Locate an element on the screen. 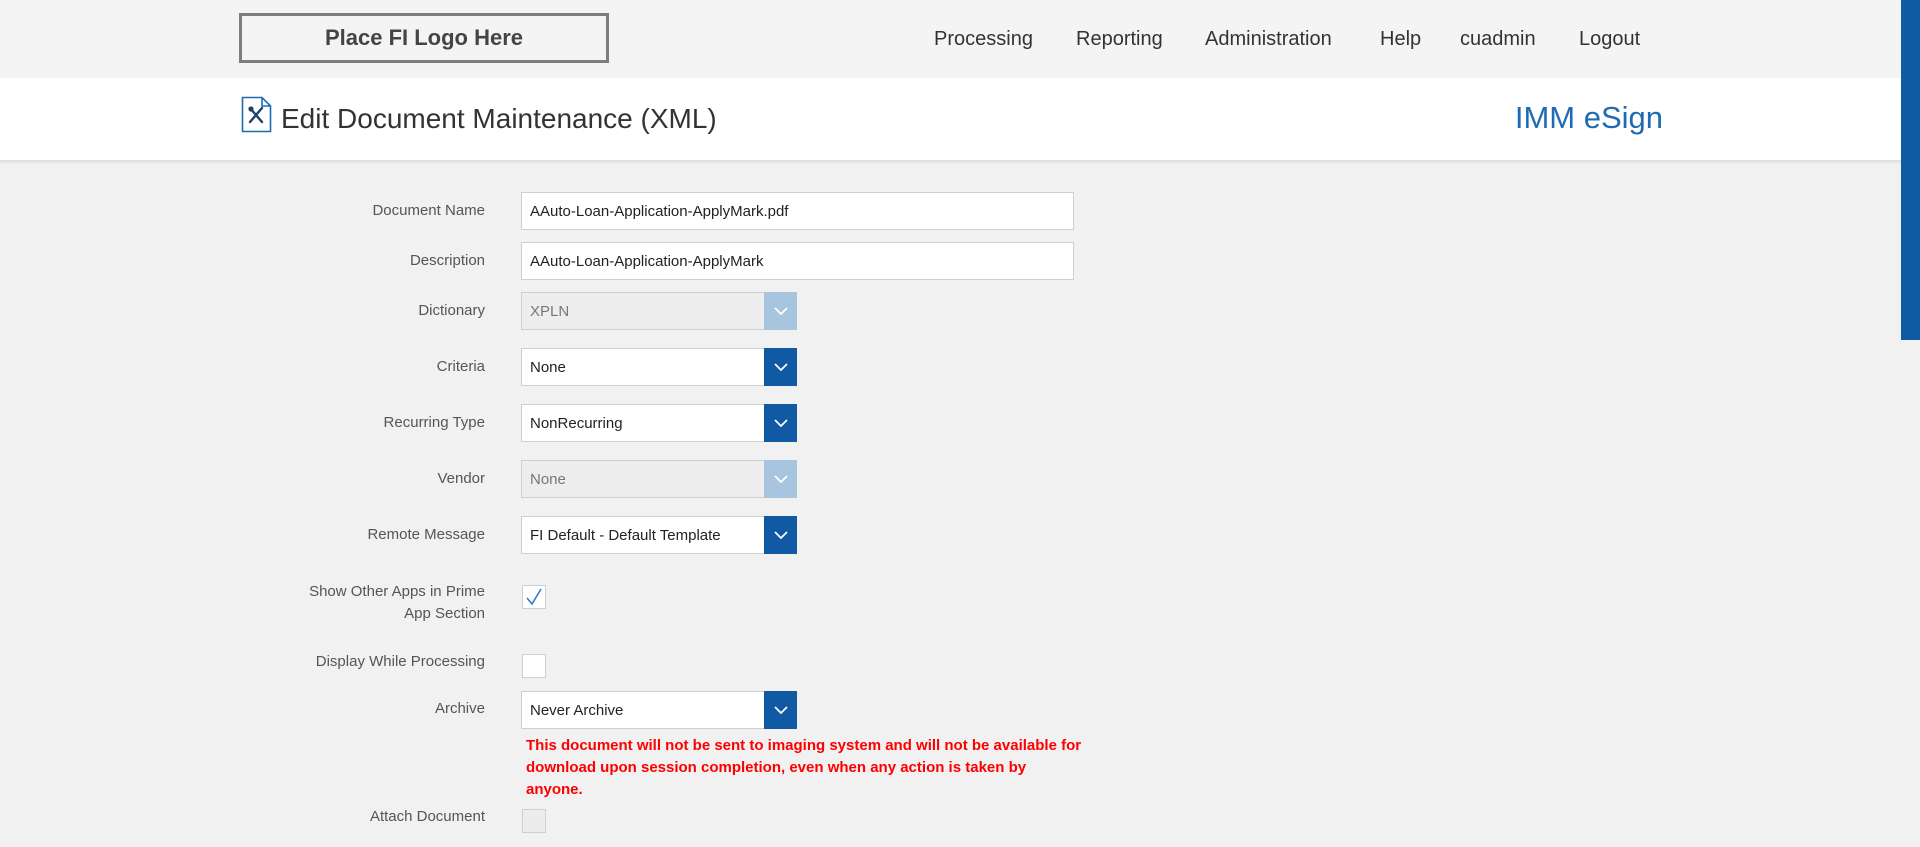 The image size is (1920, 847). dictionary-value: XPLN is located at coordinates (550, 311).